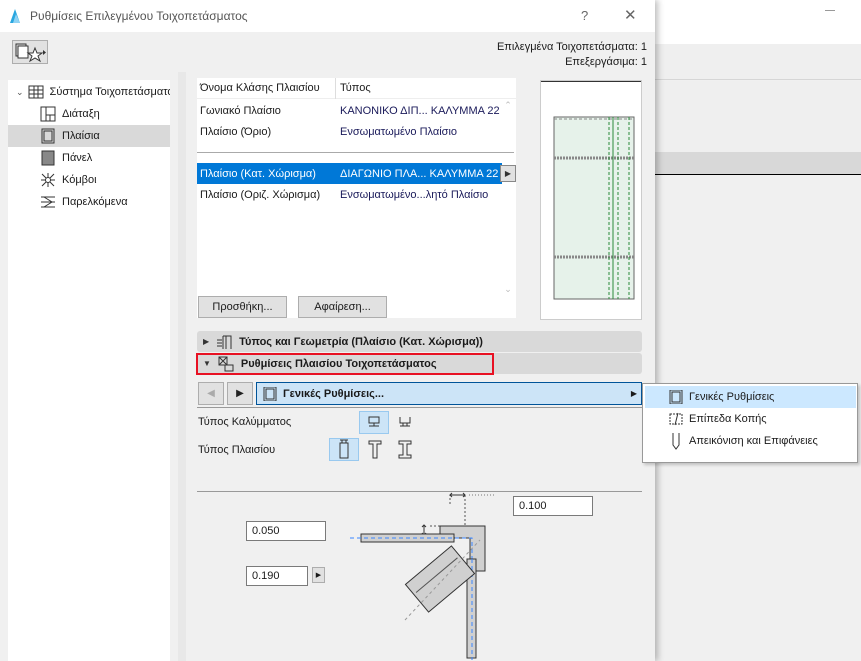 The width and height of the screenshot is (861, 661). What do you see at coordinates (584, 15) in the screenshot?
I see `help-button: ?` at bounding box center [584, 15].